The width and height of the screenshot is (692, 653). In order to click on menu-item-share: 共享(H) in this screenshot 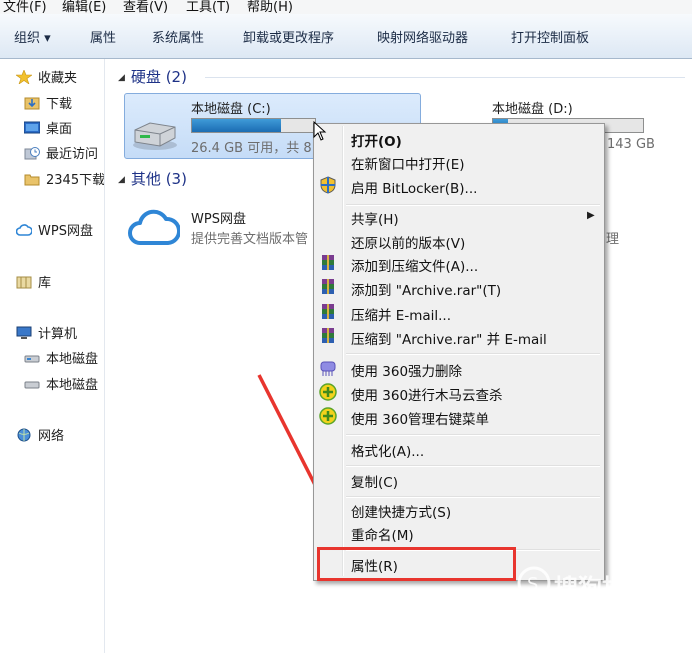, I will do `click(375, 218)`.